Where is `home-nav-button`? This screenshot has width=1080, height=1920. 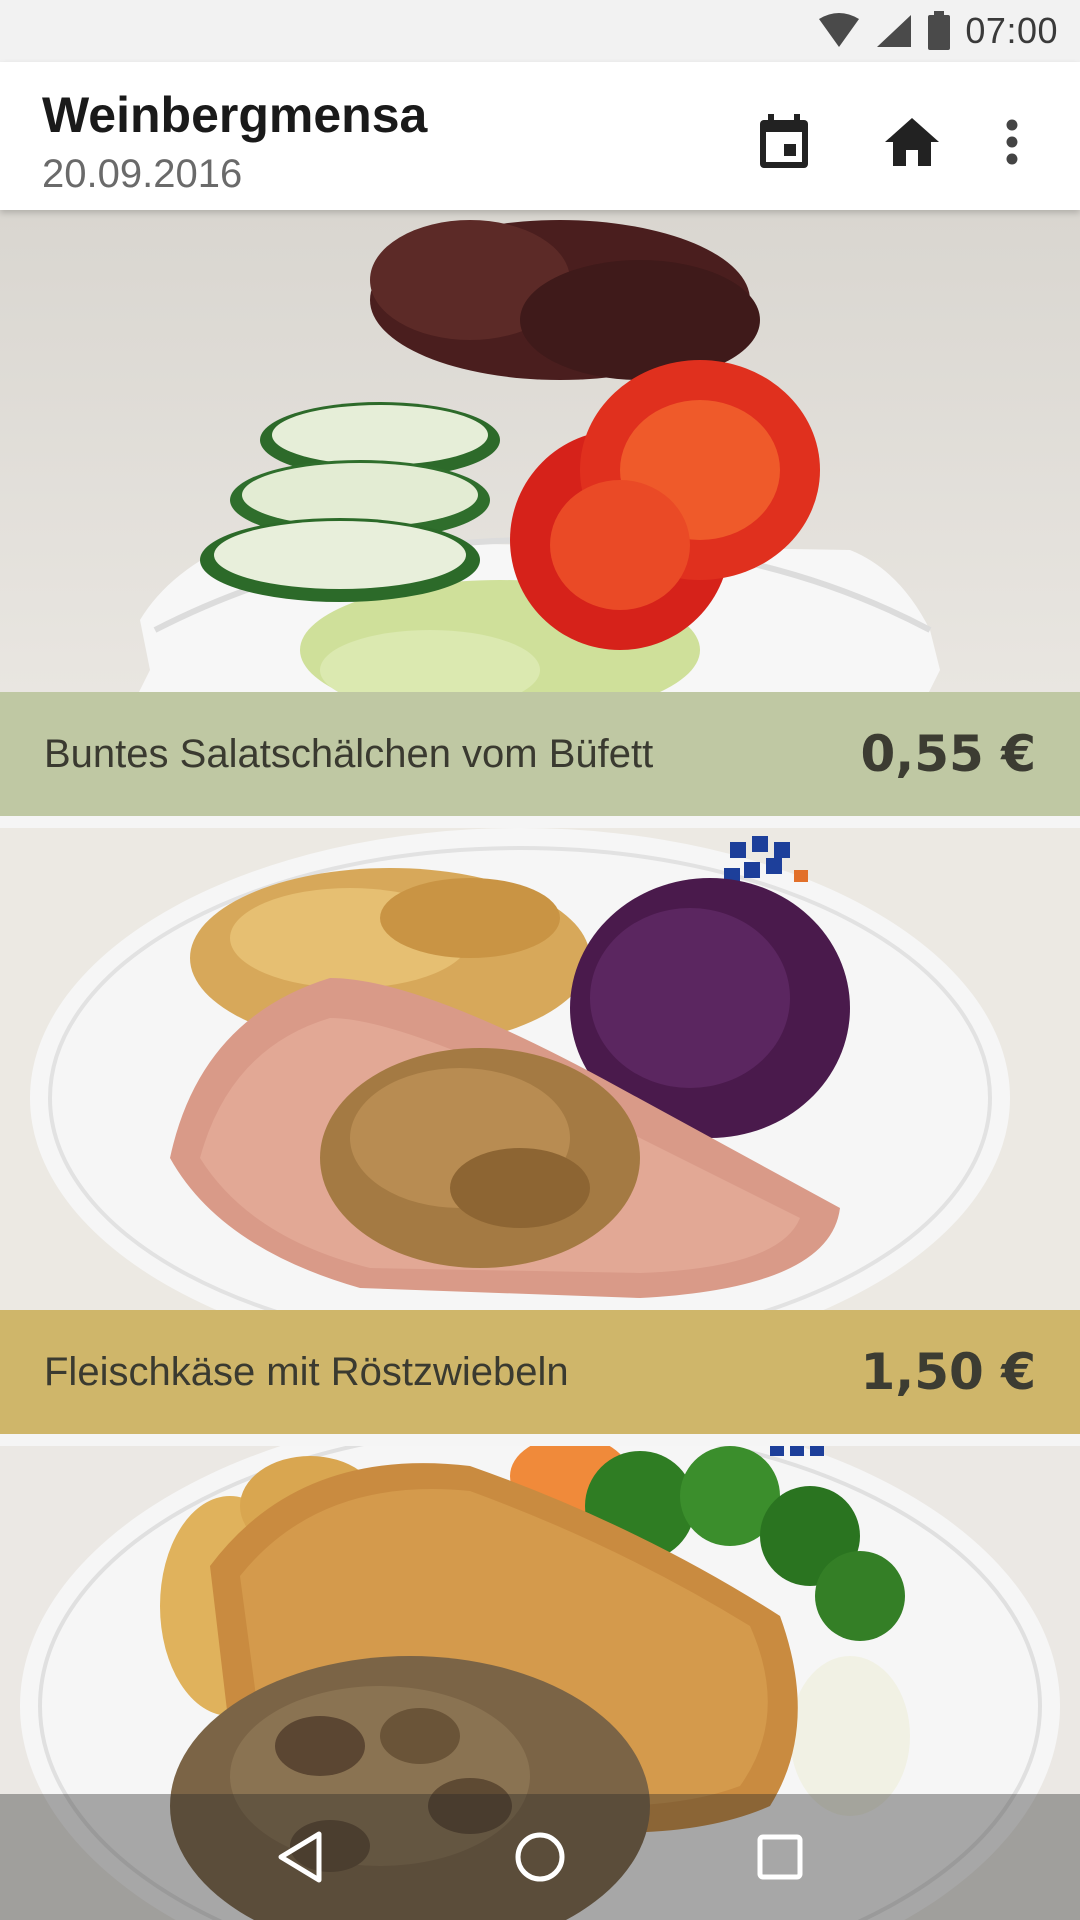 home-nav-button is located at coordinates (540, 1857).